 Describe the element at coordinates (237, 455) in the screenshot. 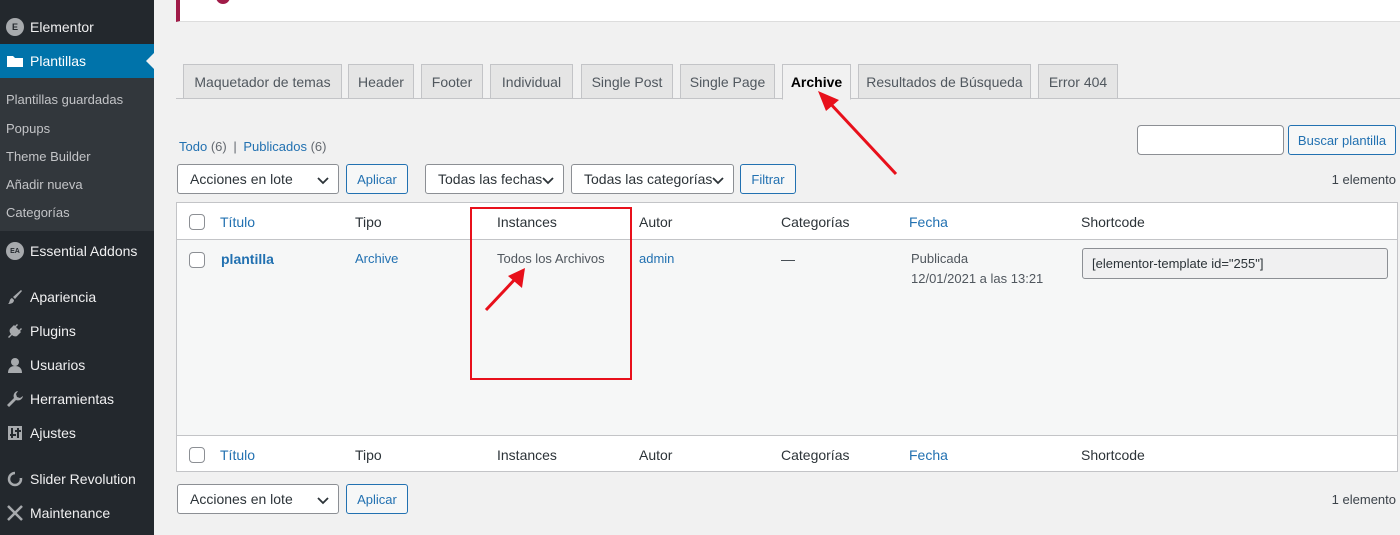

I see `column-title-footer: Título` at that location.